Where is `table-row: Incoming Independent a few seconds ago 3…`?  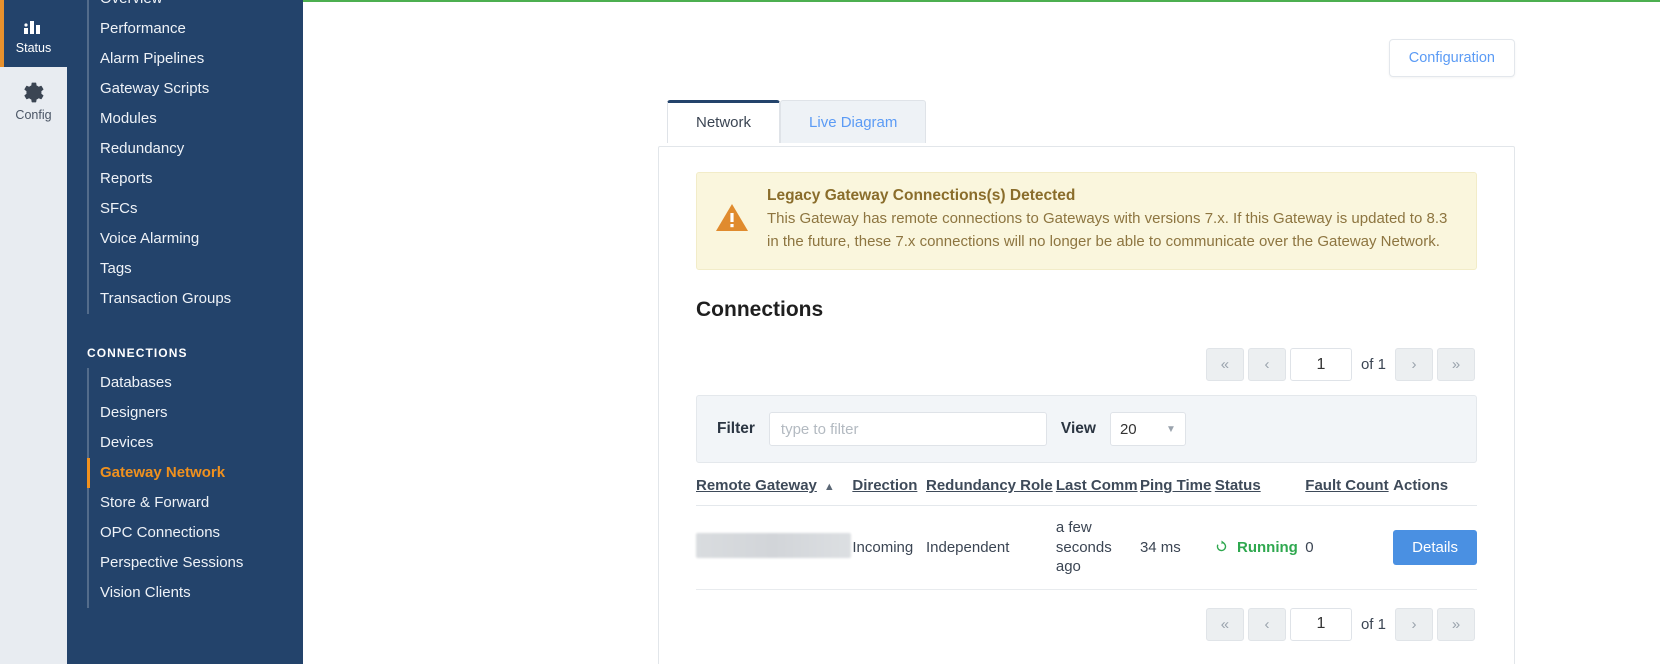
table-row: Incoming Independent a few seconds ago 3… is located at coordinates (1086, 547).